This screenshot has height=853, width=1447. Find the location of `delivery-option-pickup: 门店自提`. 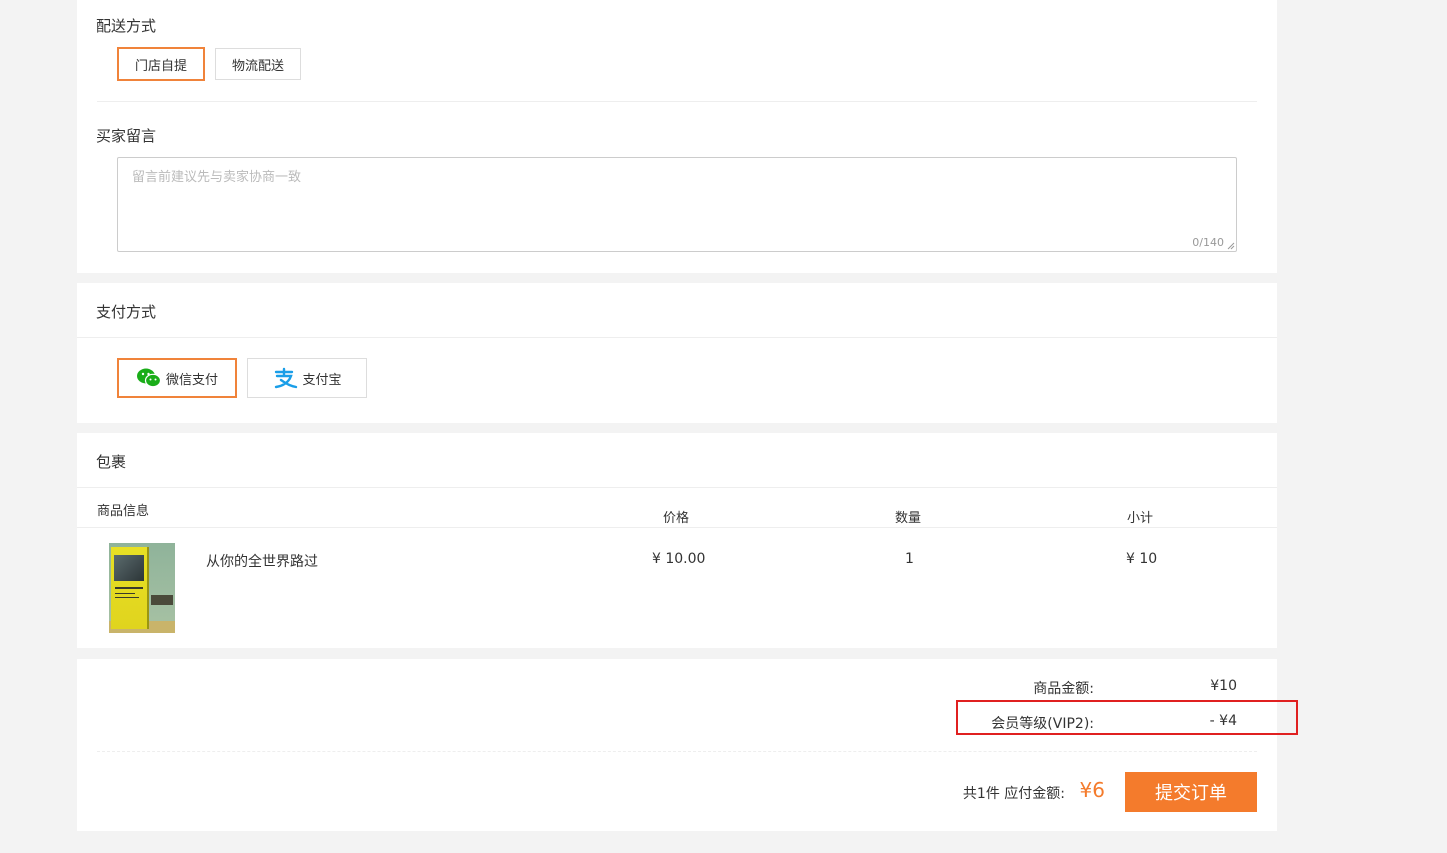

delivery-option-pickup: 门店自提 is located at coordinates (161, 64).